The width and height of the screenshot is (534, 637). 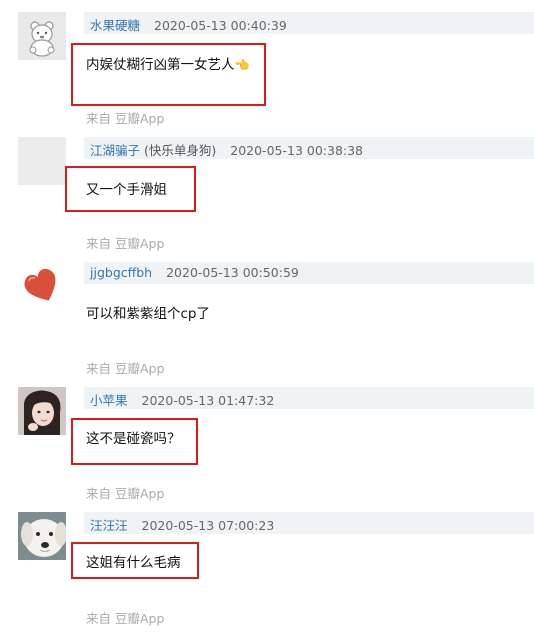 I want to click on comment-time: 2020-05-13 01:47:32, so click(x=208, y=400).